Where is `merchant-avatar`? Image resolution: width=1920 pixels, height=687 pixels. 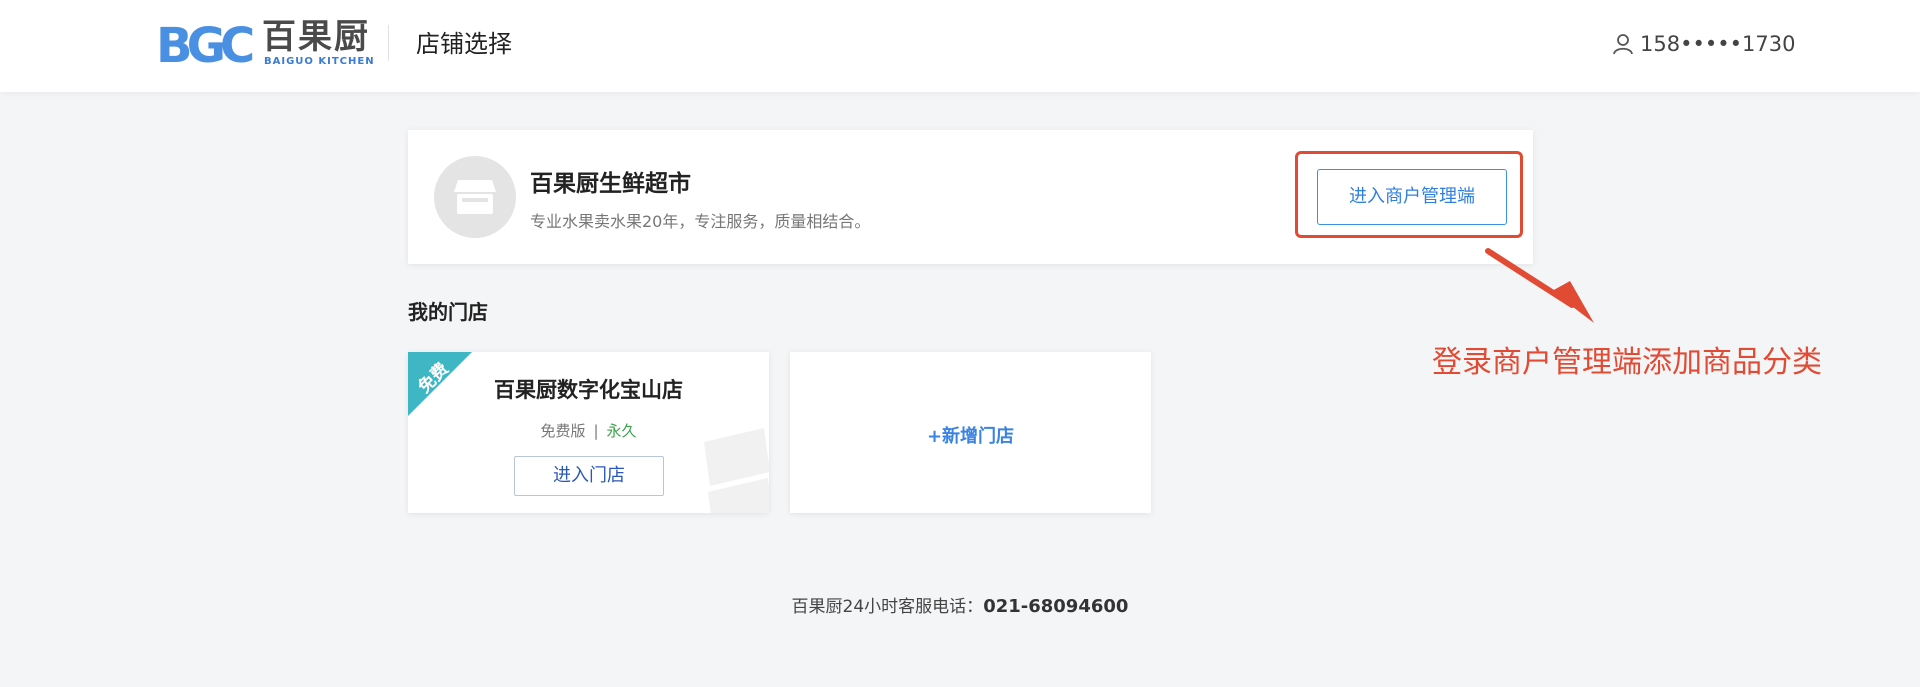 merchant-avatar is located at coordinates (475, 197).